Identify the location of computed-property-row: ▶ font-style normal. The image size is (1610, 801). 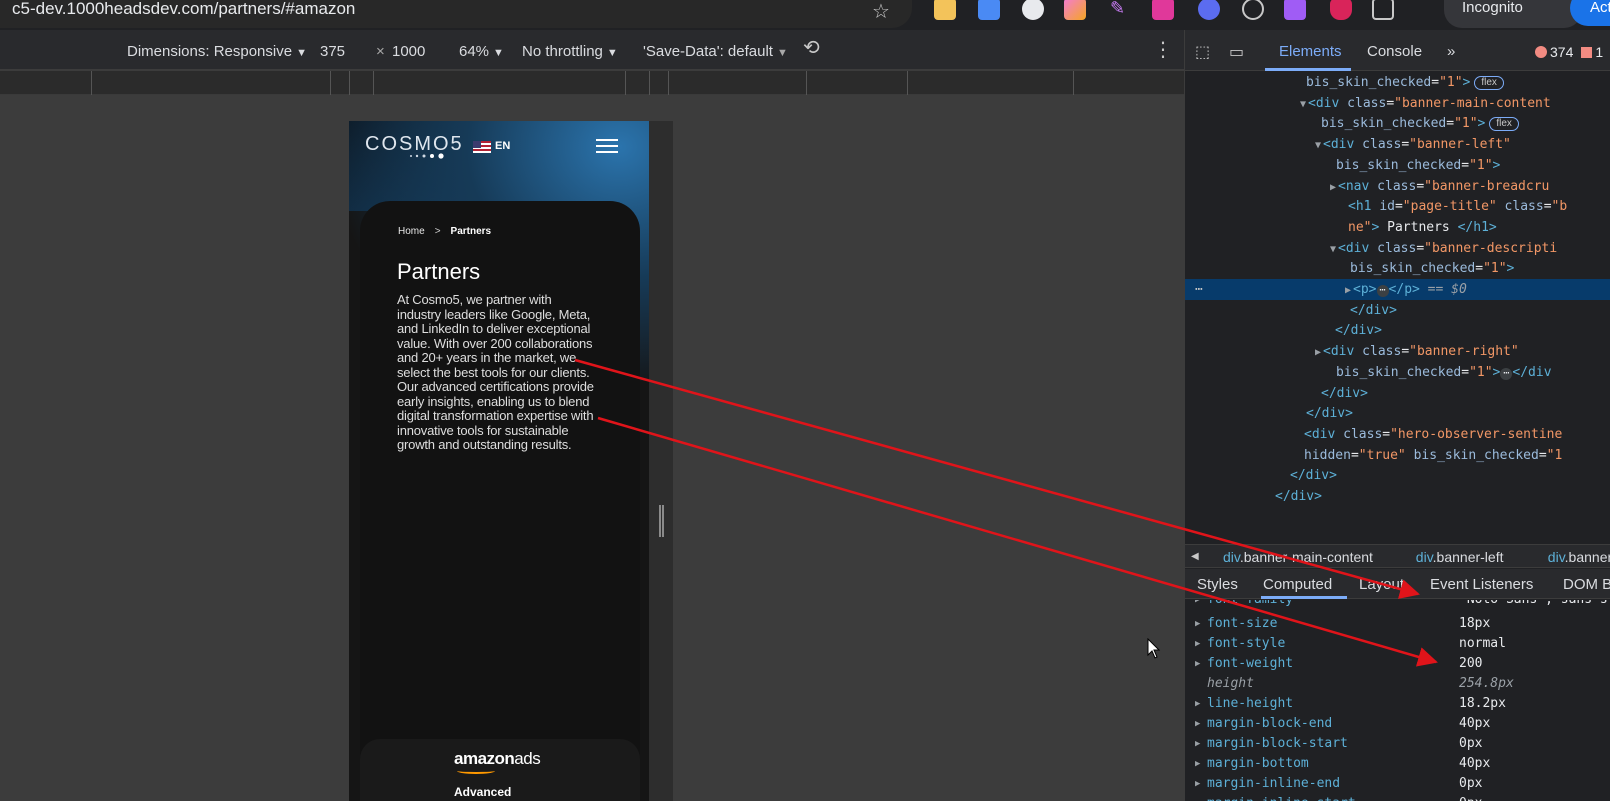
(1397, 644).